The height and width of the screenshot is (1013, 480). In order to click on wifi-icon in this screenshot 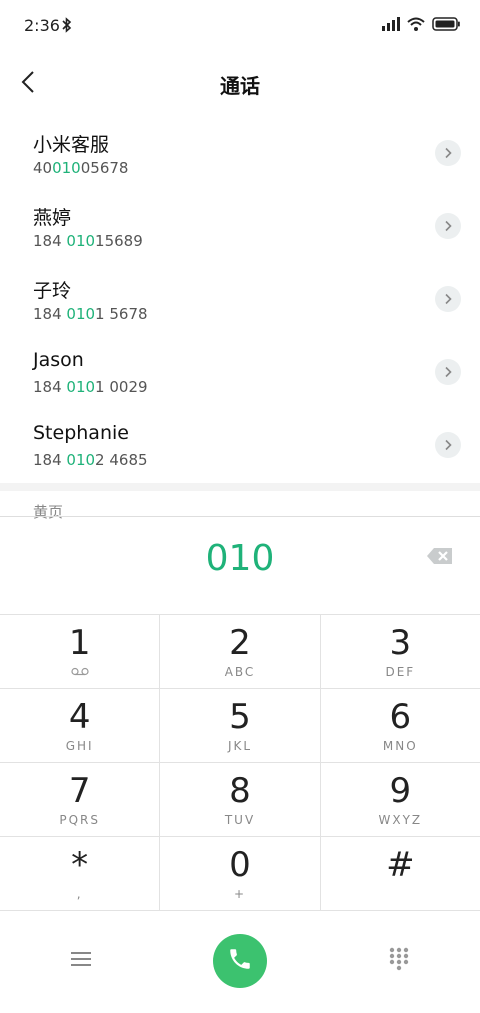, I will do `click(416, 25)`.